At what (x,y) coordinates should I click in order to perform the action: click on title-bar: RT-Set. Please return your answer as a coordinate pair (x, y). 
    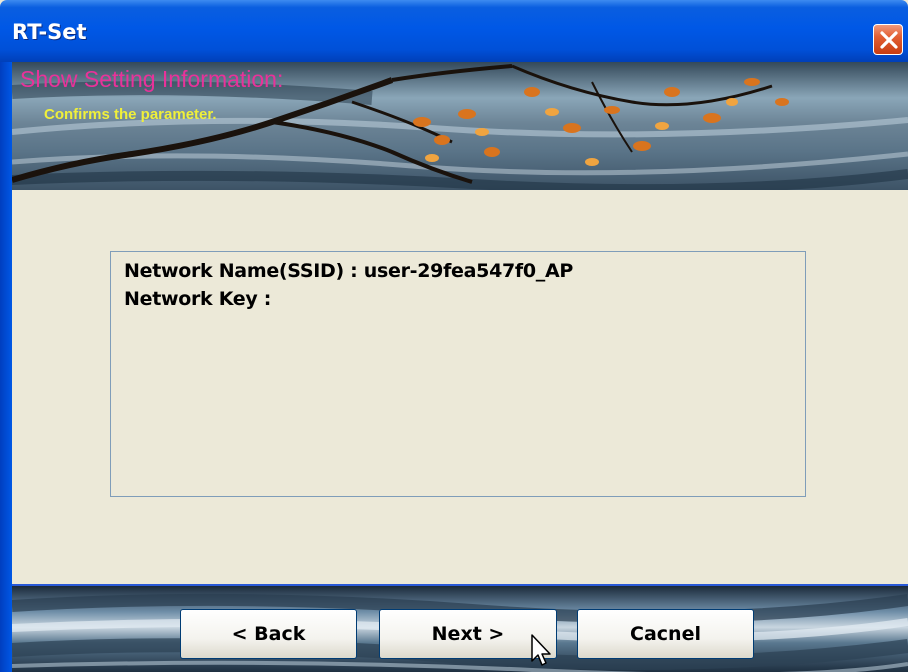
    Looking at the image, I should click on (454, 31).